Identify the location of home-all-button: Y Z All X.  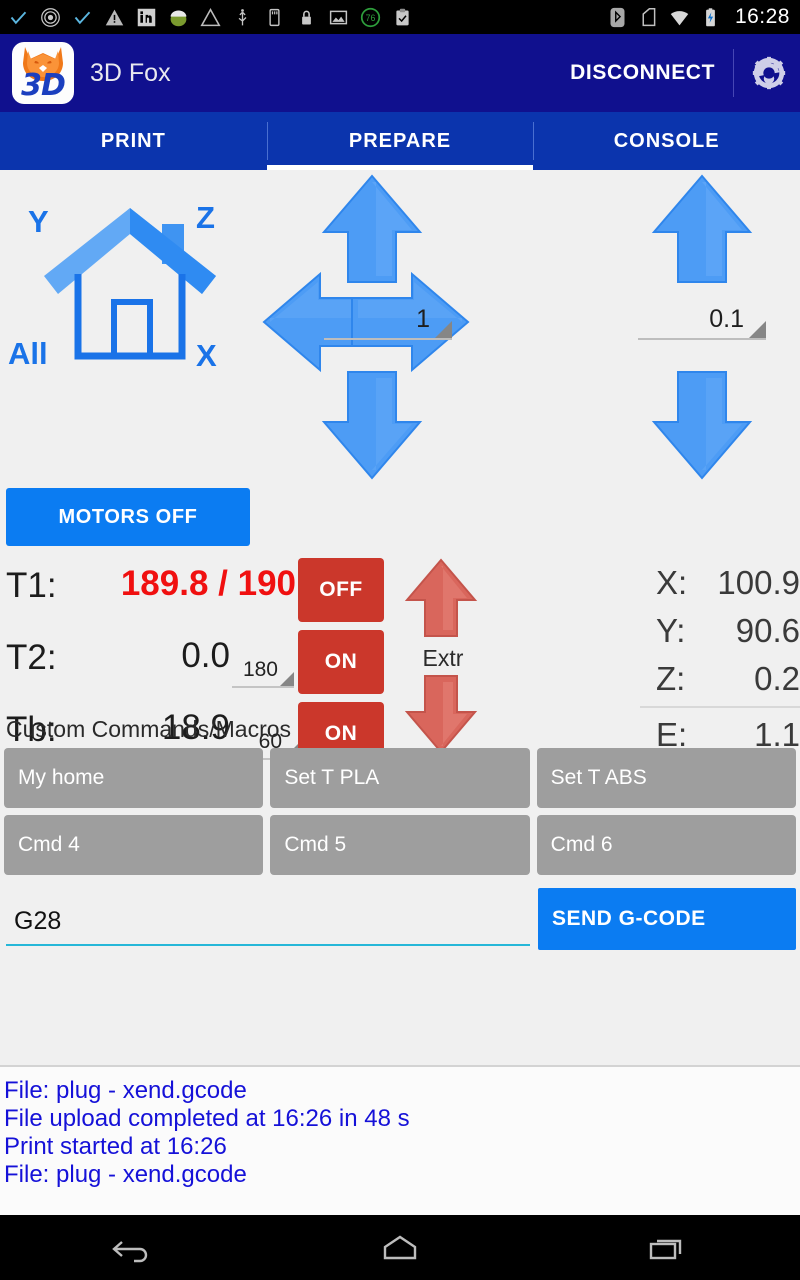
(130, 276).